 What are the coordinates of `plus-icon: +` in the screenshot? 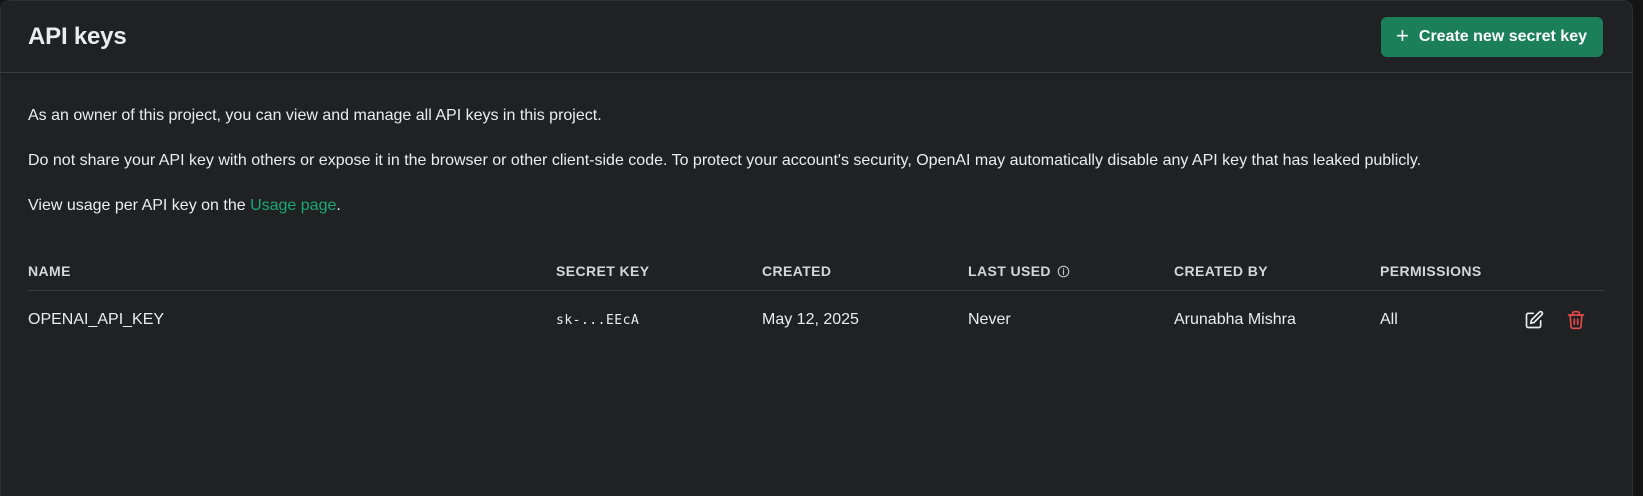 It's located at (1402, 35).